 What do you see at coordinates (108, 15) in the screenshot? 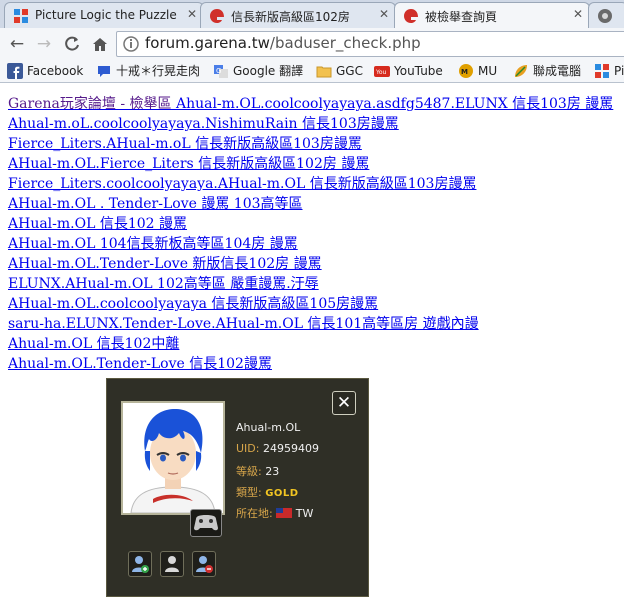
I see `tab-label: Picture Logic the Puzzle G` at bounding box center [108, 15].